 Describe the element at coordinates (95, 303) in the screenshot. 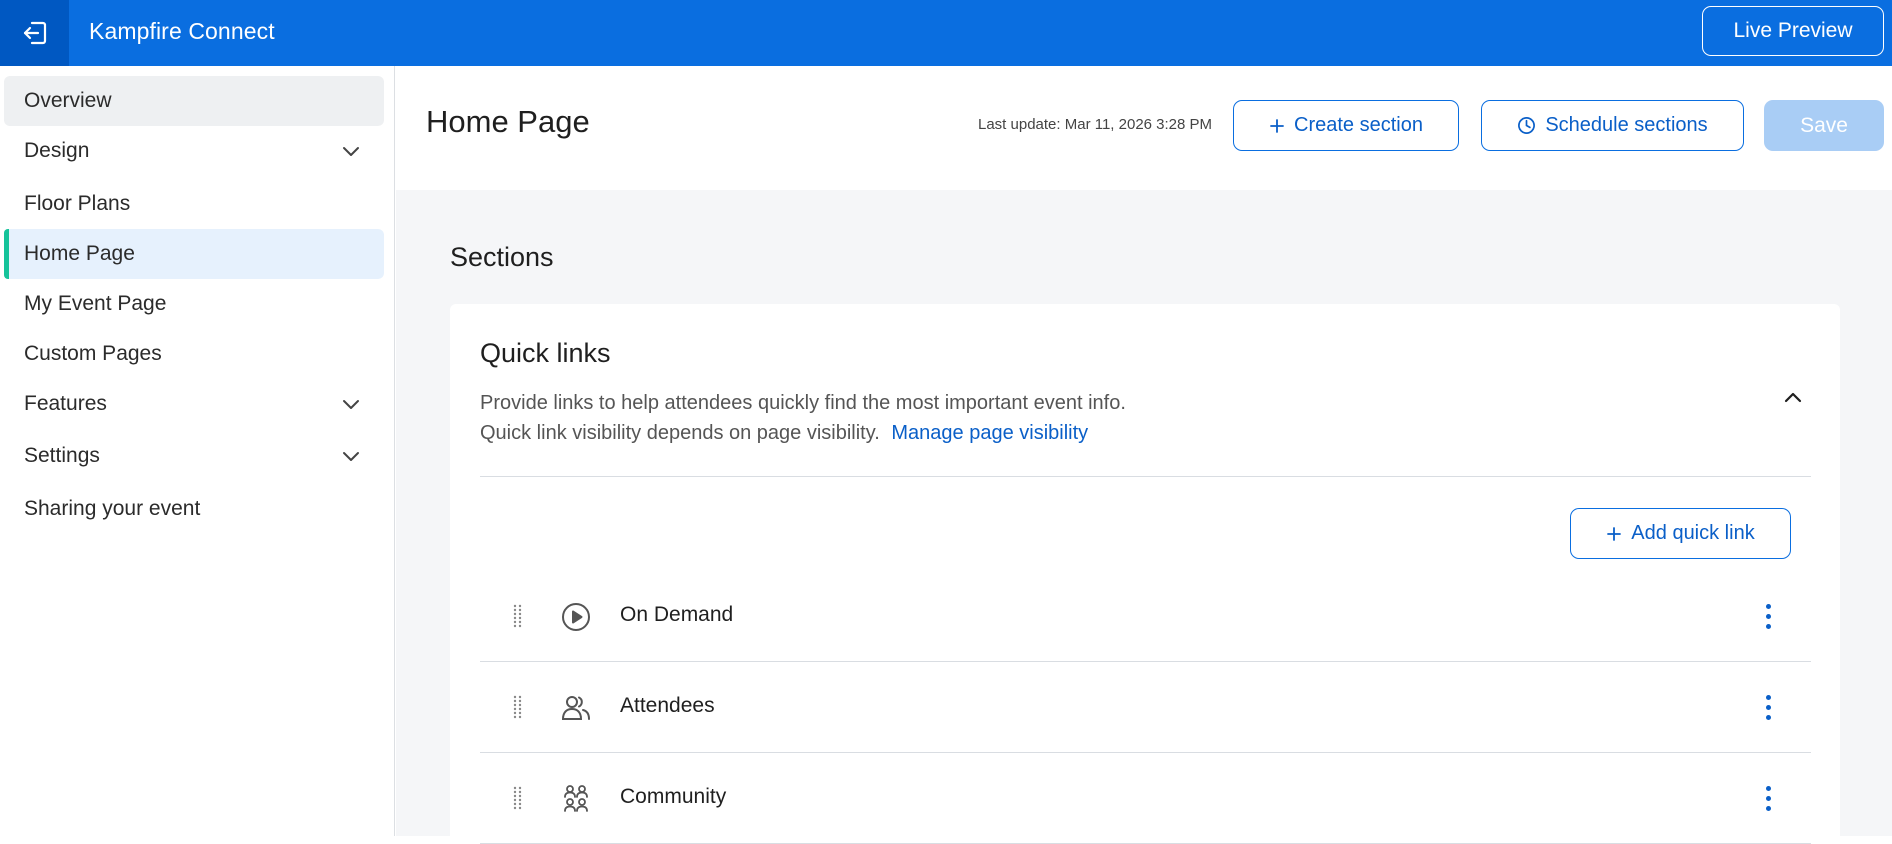

I see `sidebar-item-label: My Event Page` at that location.